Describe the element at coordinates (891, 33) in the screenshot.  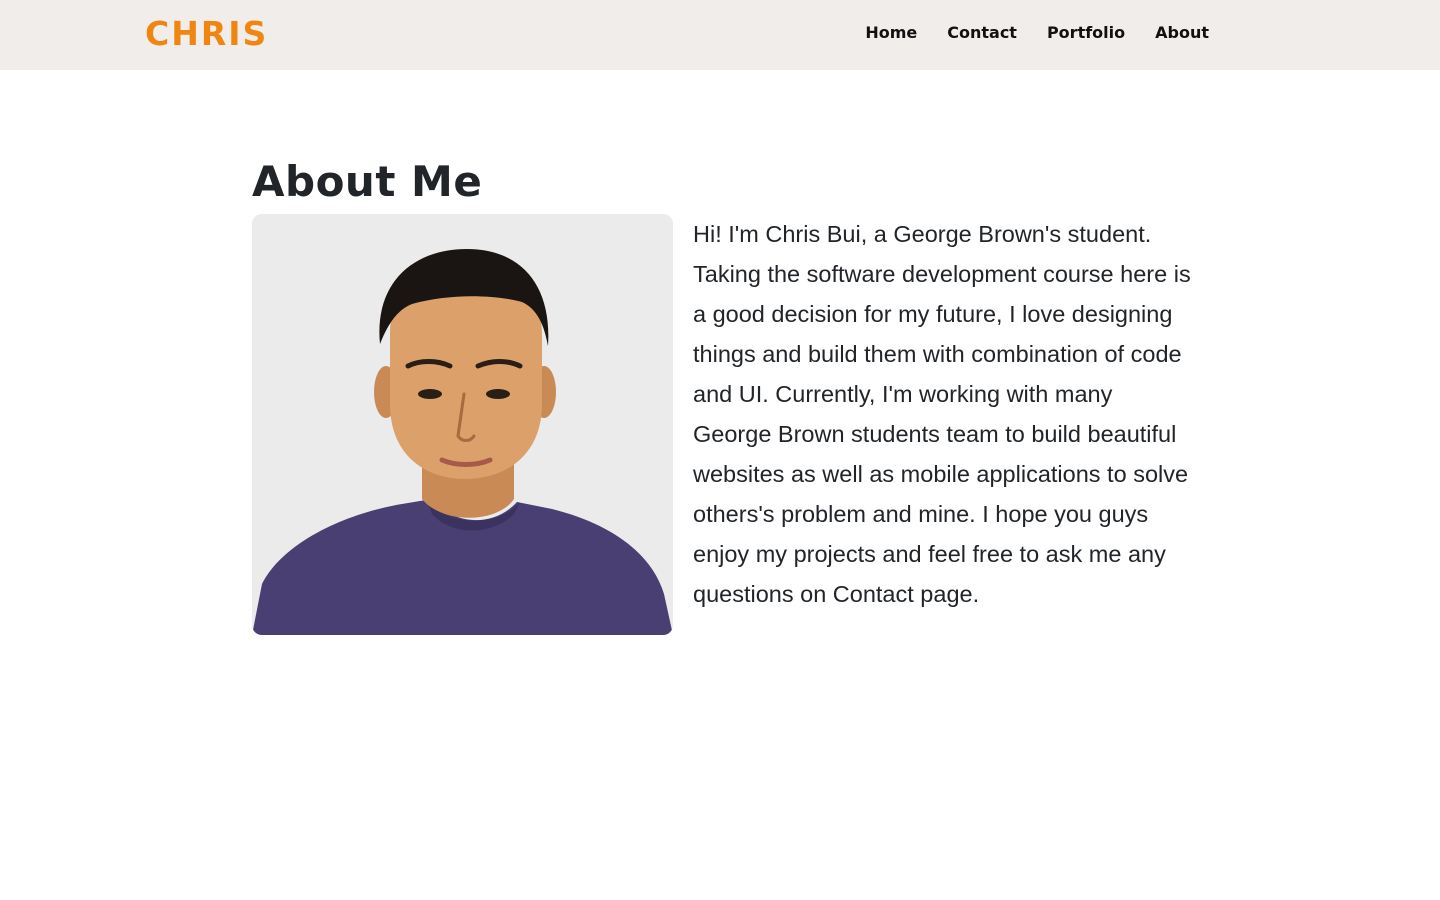
I see `nav-link-home: Home` at that location.